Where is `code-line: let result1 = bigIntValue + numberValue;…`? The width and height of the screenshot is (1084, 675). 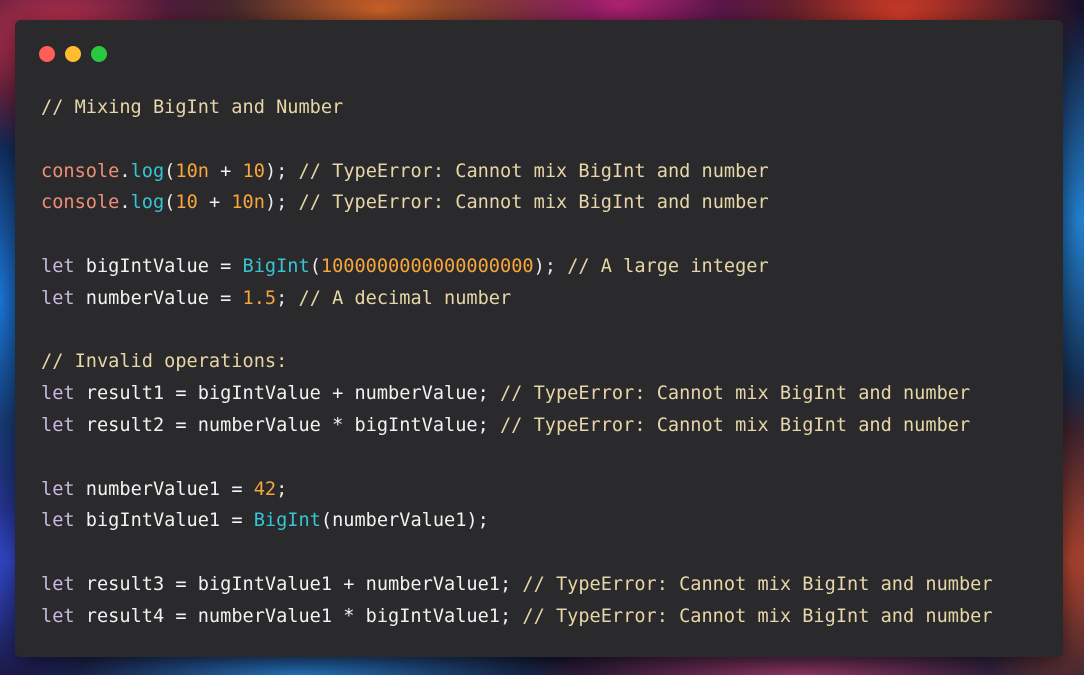
code-line: let result1 = bigIntValue + numberValue;… is located at coordinates (517, 394).